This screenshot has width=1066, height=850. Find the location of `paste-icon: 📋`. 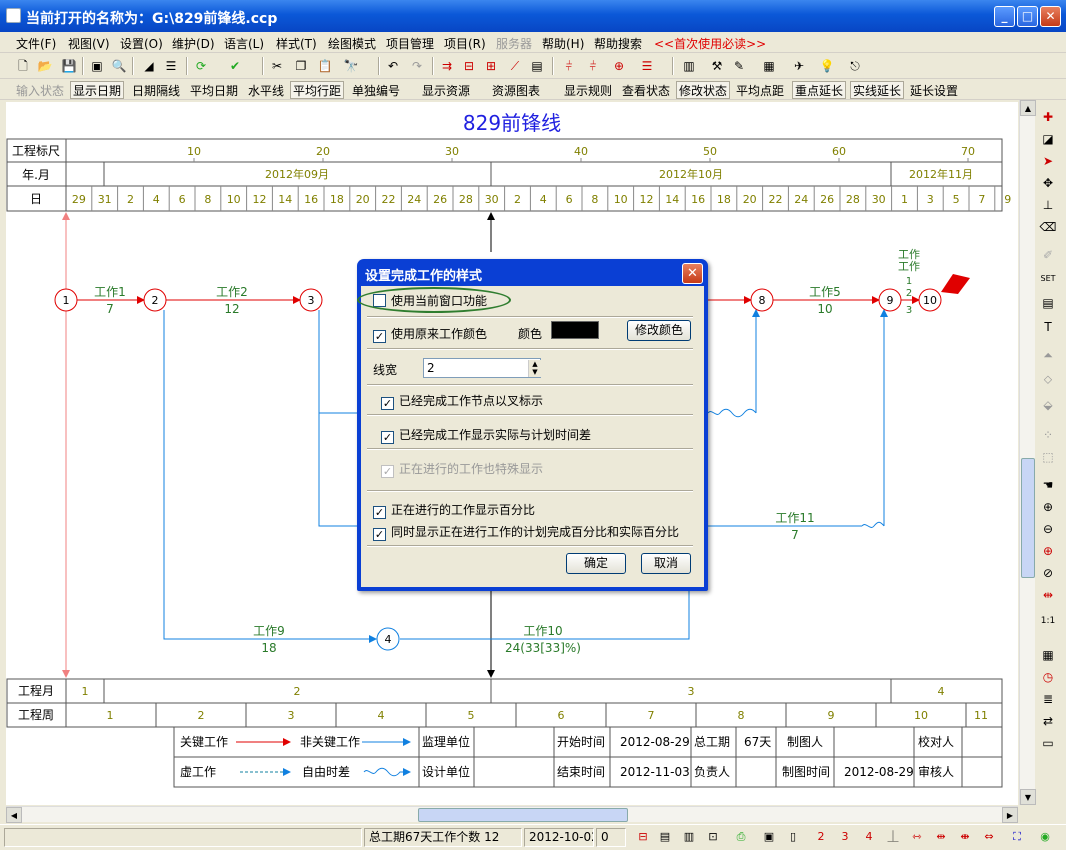

paste-icon: 📋 is located at coordinates (325, 66).